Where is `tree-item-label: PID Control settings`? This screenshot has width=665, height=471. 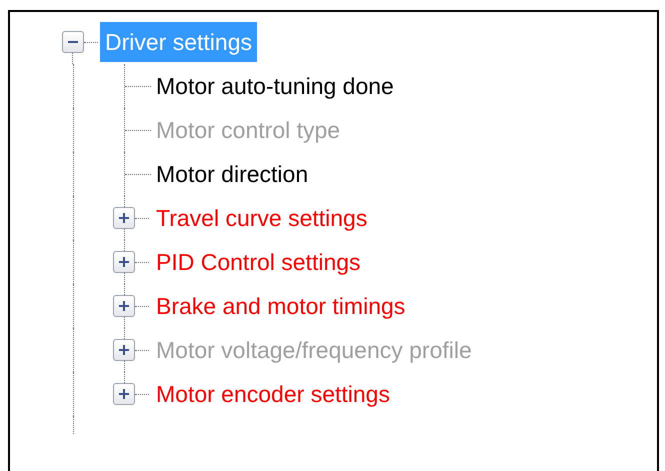 tree-item-label: PID Control settings is located at coordinates (258, 262).